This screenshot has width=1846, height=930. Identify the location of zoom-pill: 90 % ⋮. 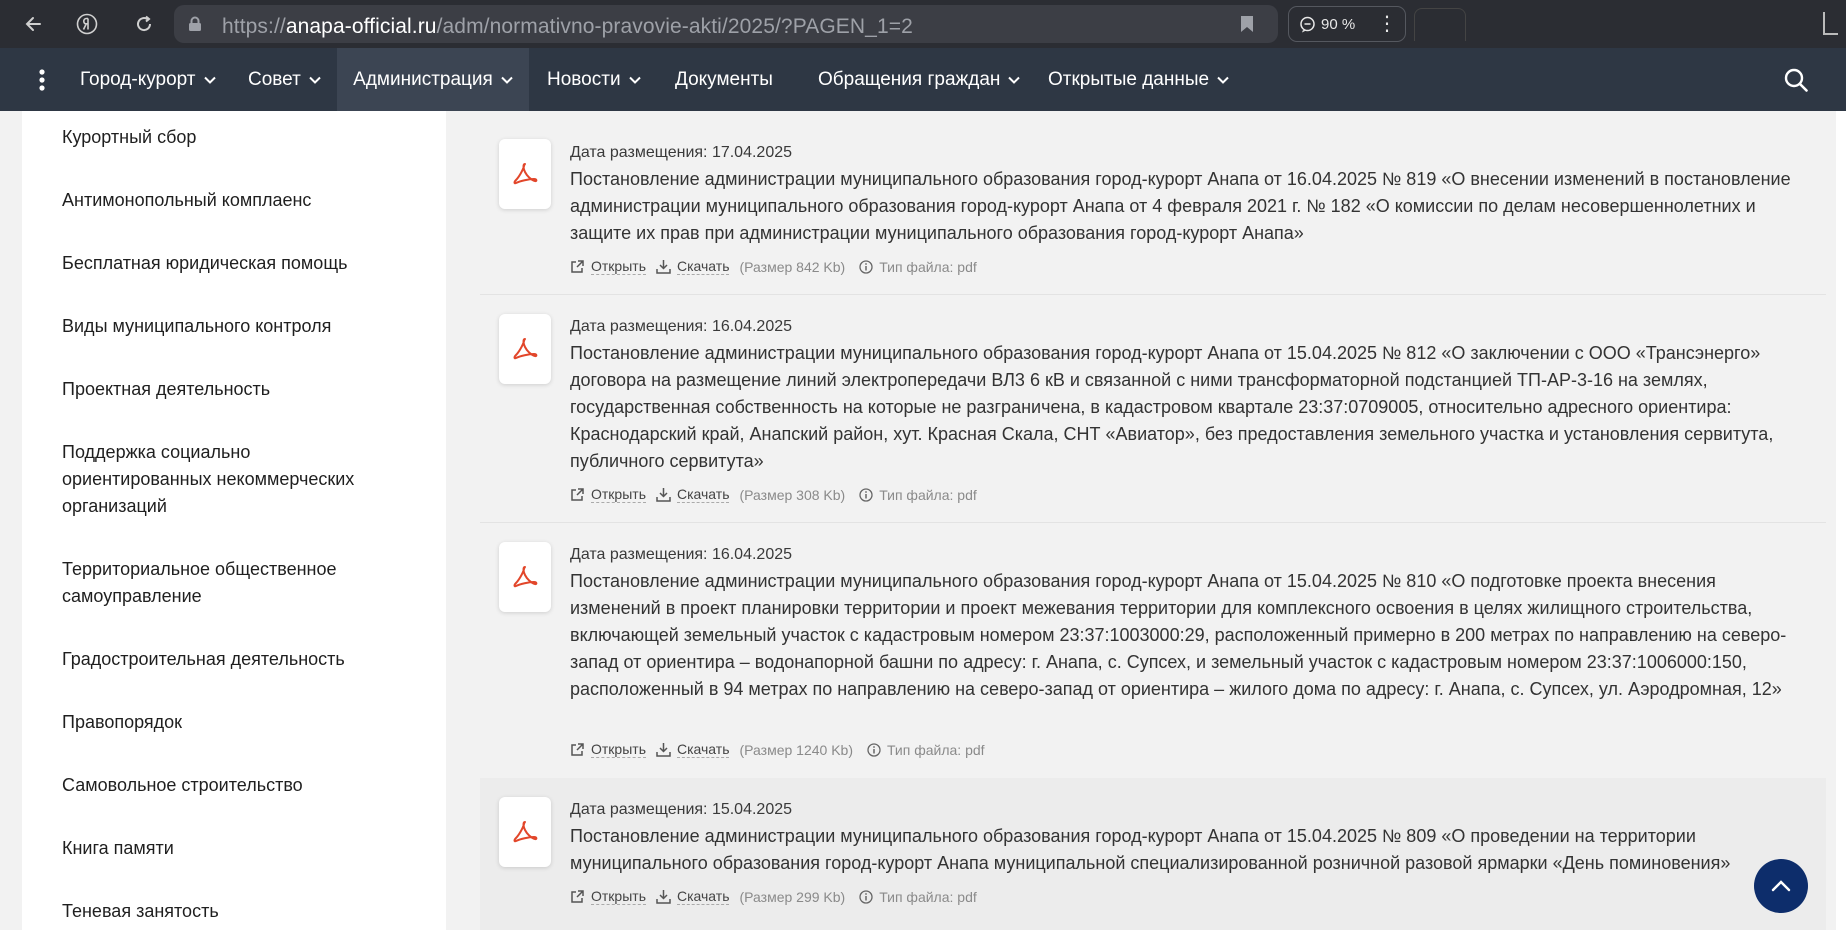
(1347, 24).